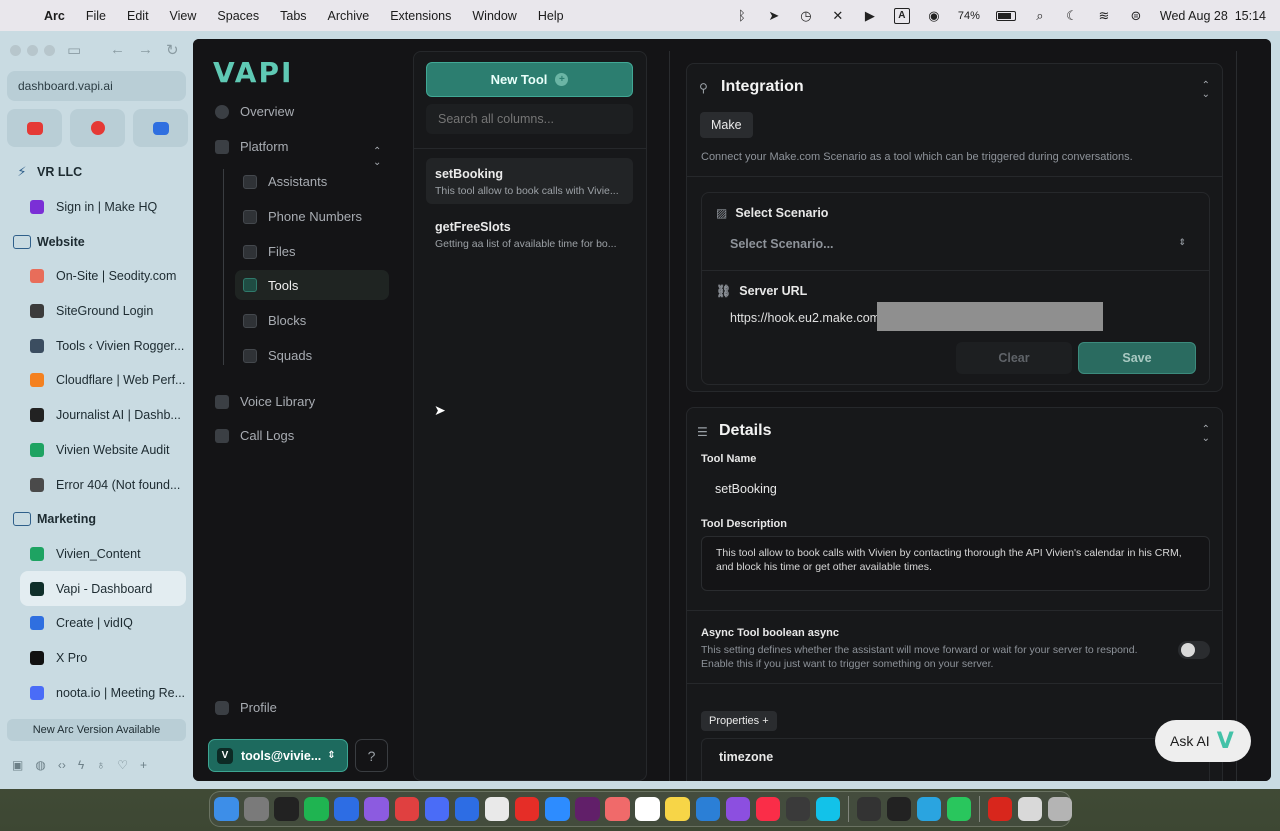 The width and height of the screenshot is (1280, 831). Describe the element at coordinates (467, 809) in the screenshot. I see `dock-safari-alt-icon` at that location.